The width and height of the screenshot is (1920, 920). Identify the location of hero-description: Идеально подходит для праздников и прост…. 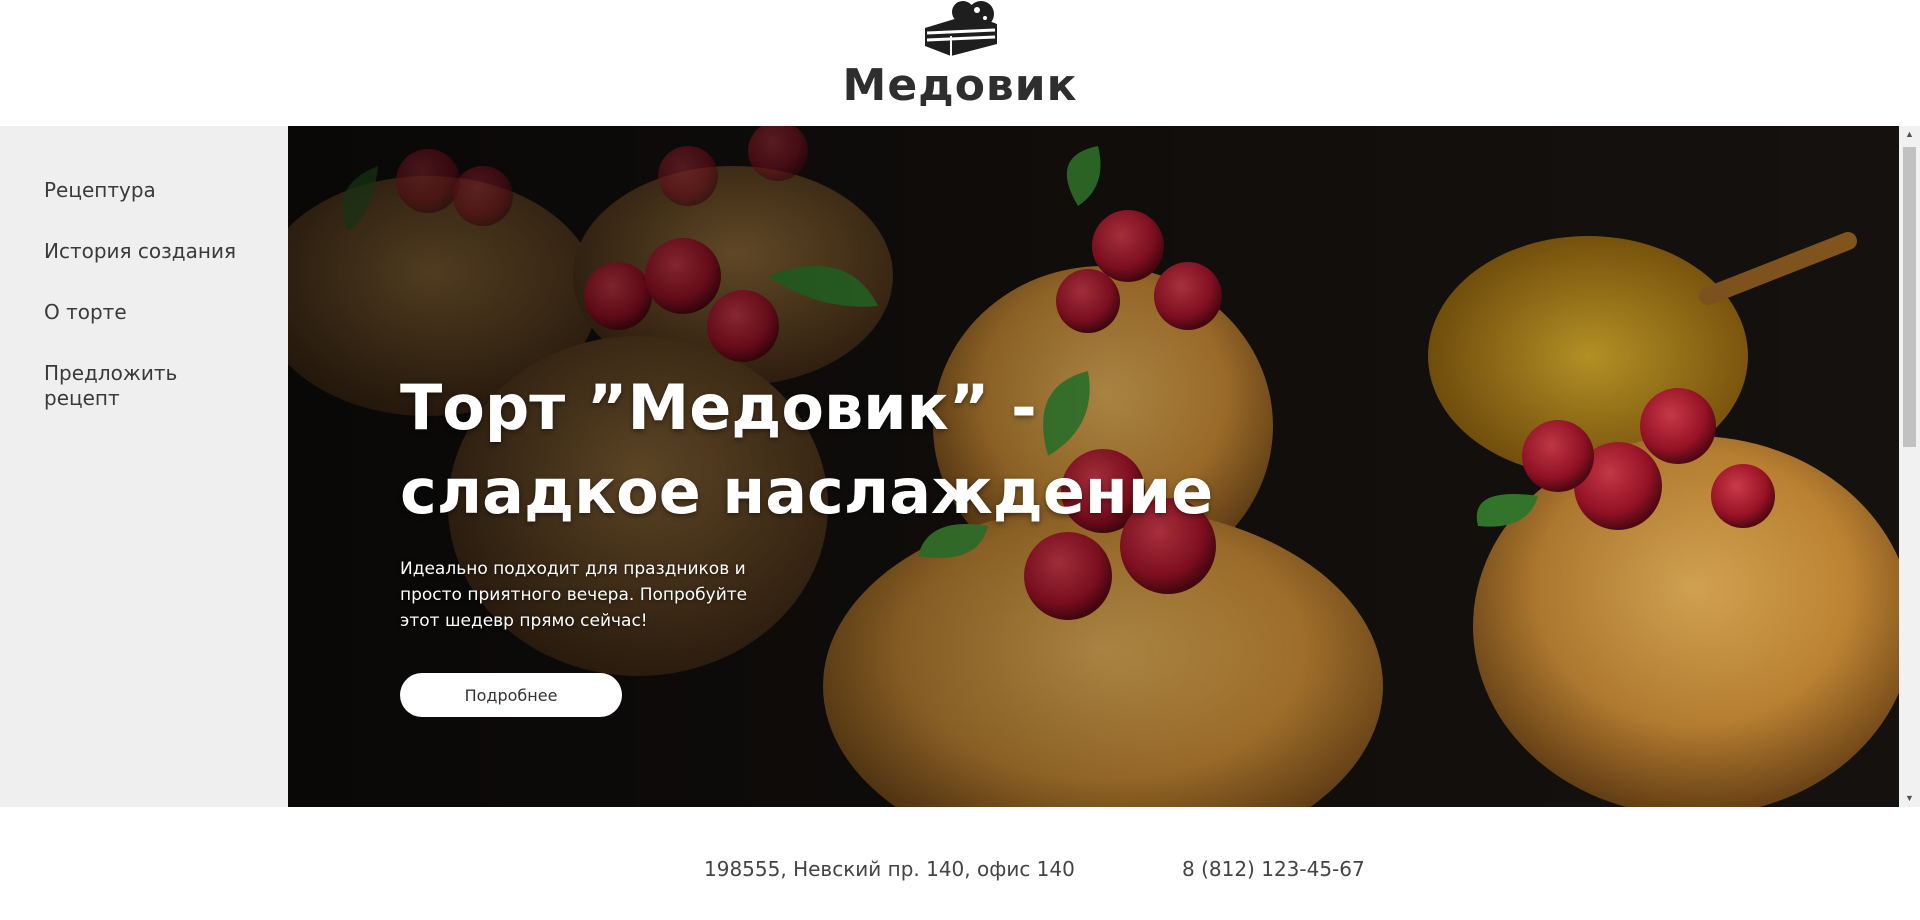
(574, 595).